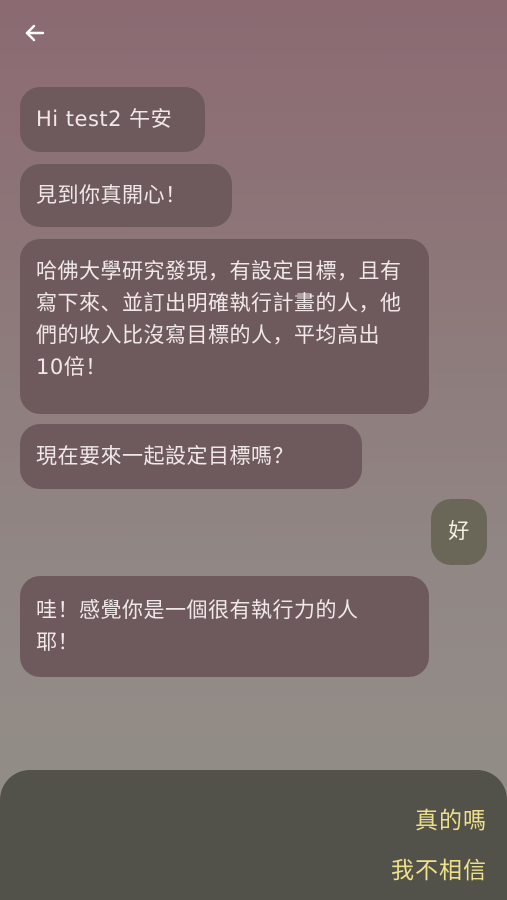  I want to click on quick-reply-panel: 真的嗎 我不相信, so click(253, 835).